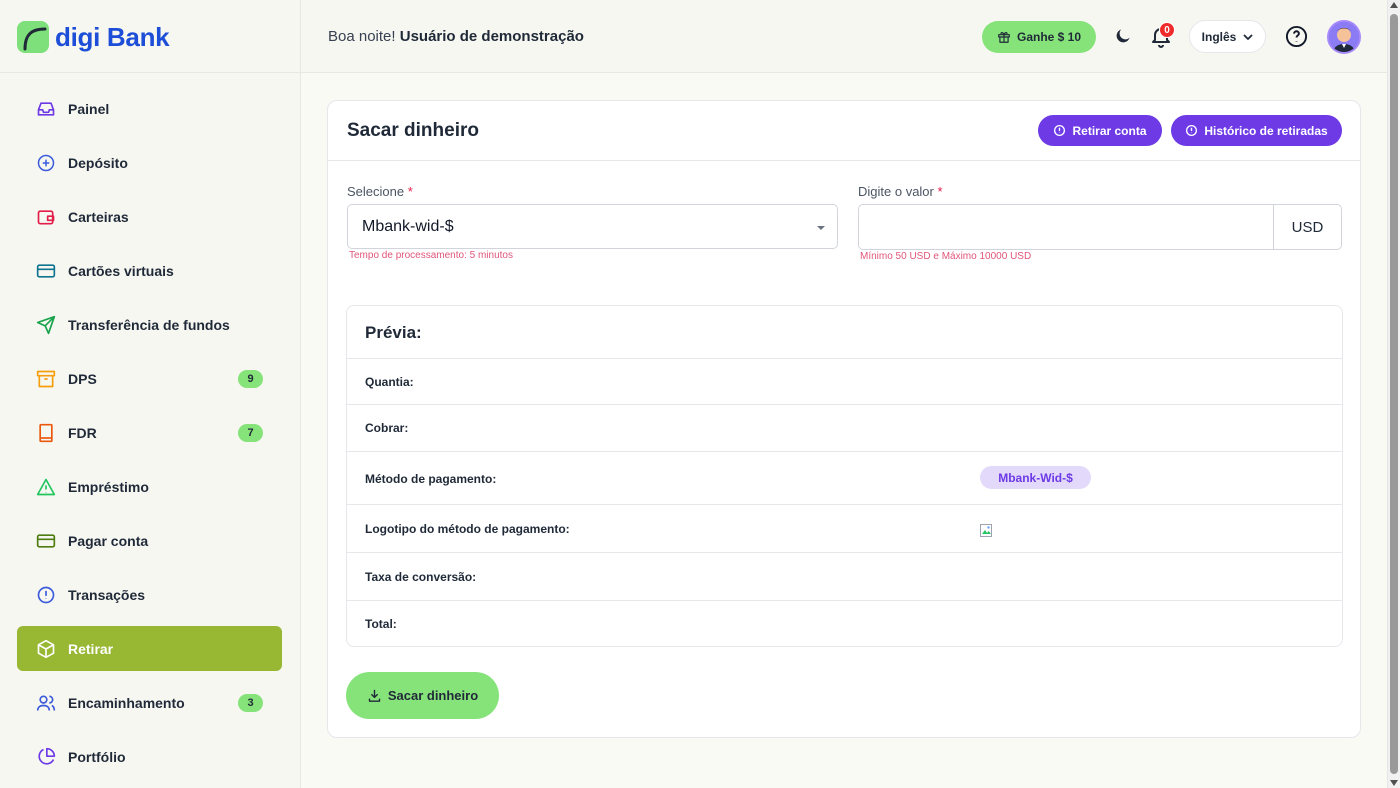 This screenshot has width=1400, height=788. I want to click on notification-count-badge: 0, so click(1167, 30).